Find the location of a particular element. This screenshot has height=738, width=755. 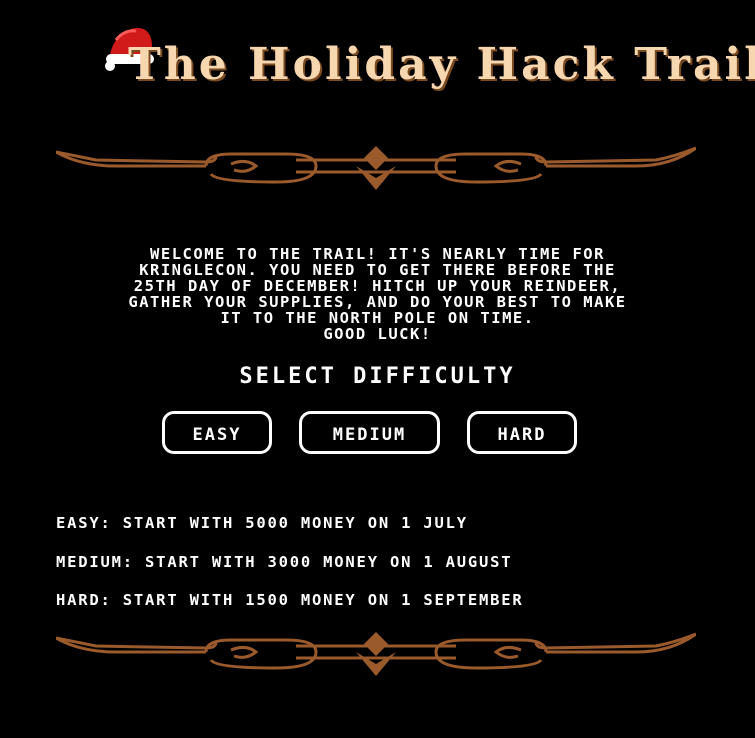

hard-button: Hard is located at coordinates (522, 432).